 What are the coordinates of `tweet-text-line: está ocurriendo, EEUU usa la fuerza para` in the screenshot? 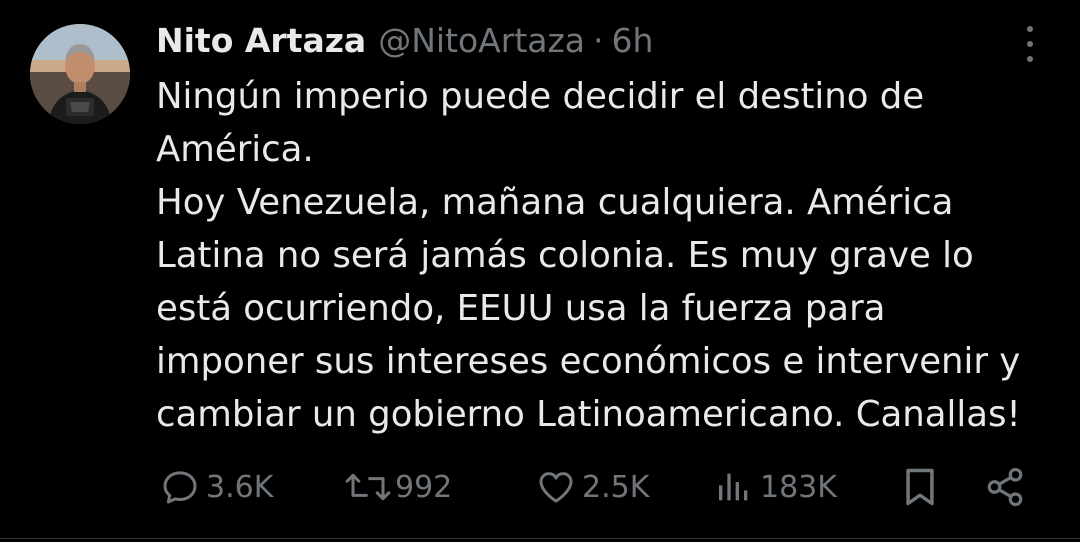 It's located at (521, 308).